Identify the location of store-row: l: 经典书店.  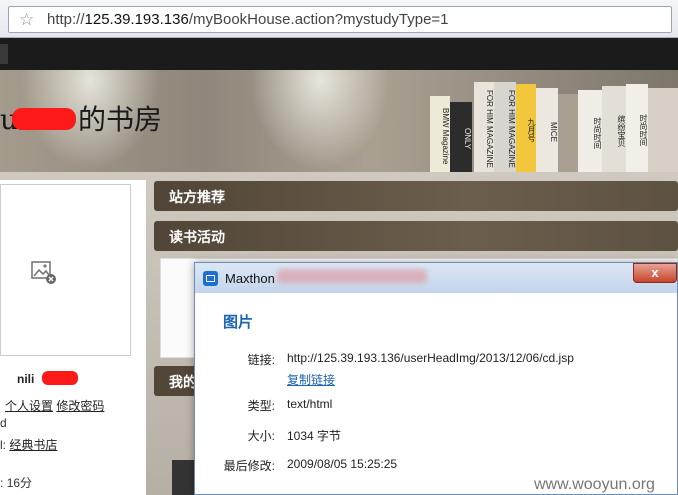
(28, 444).